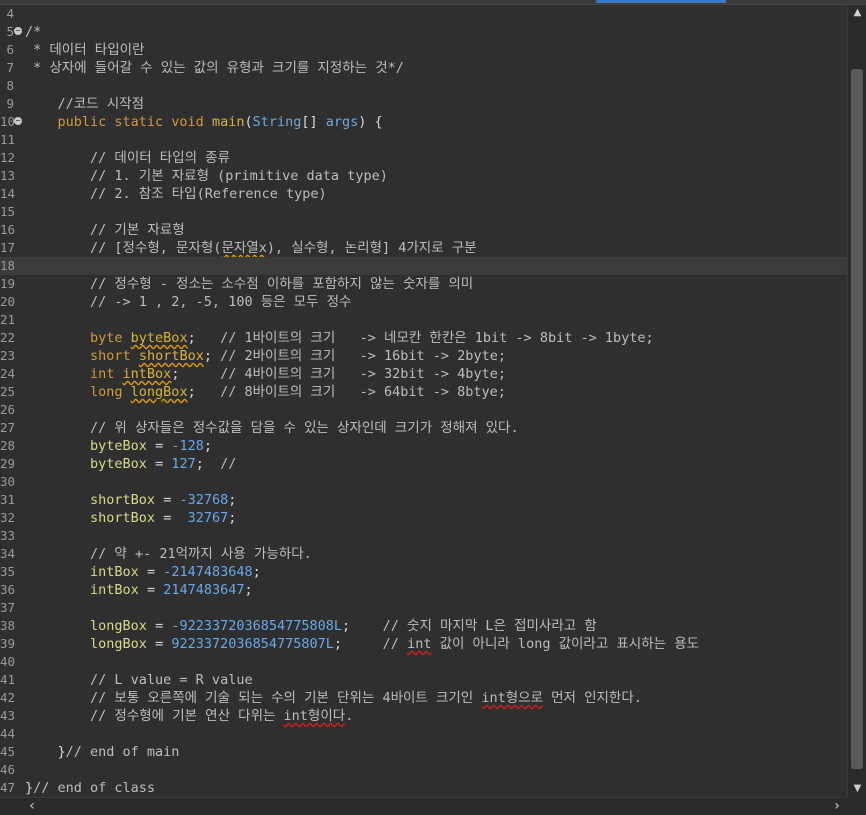 Image resolution: width=866 pixels, height=815 pixels. I want to click on line-number: 4, so click(10, 13).